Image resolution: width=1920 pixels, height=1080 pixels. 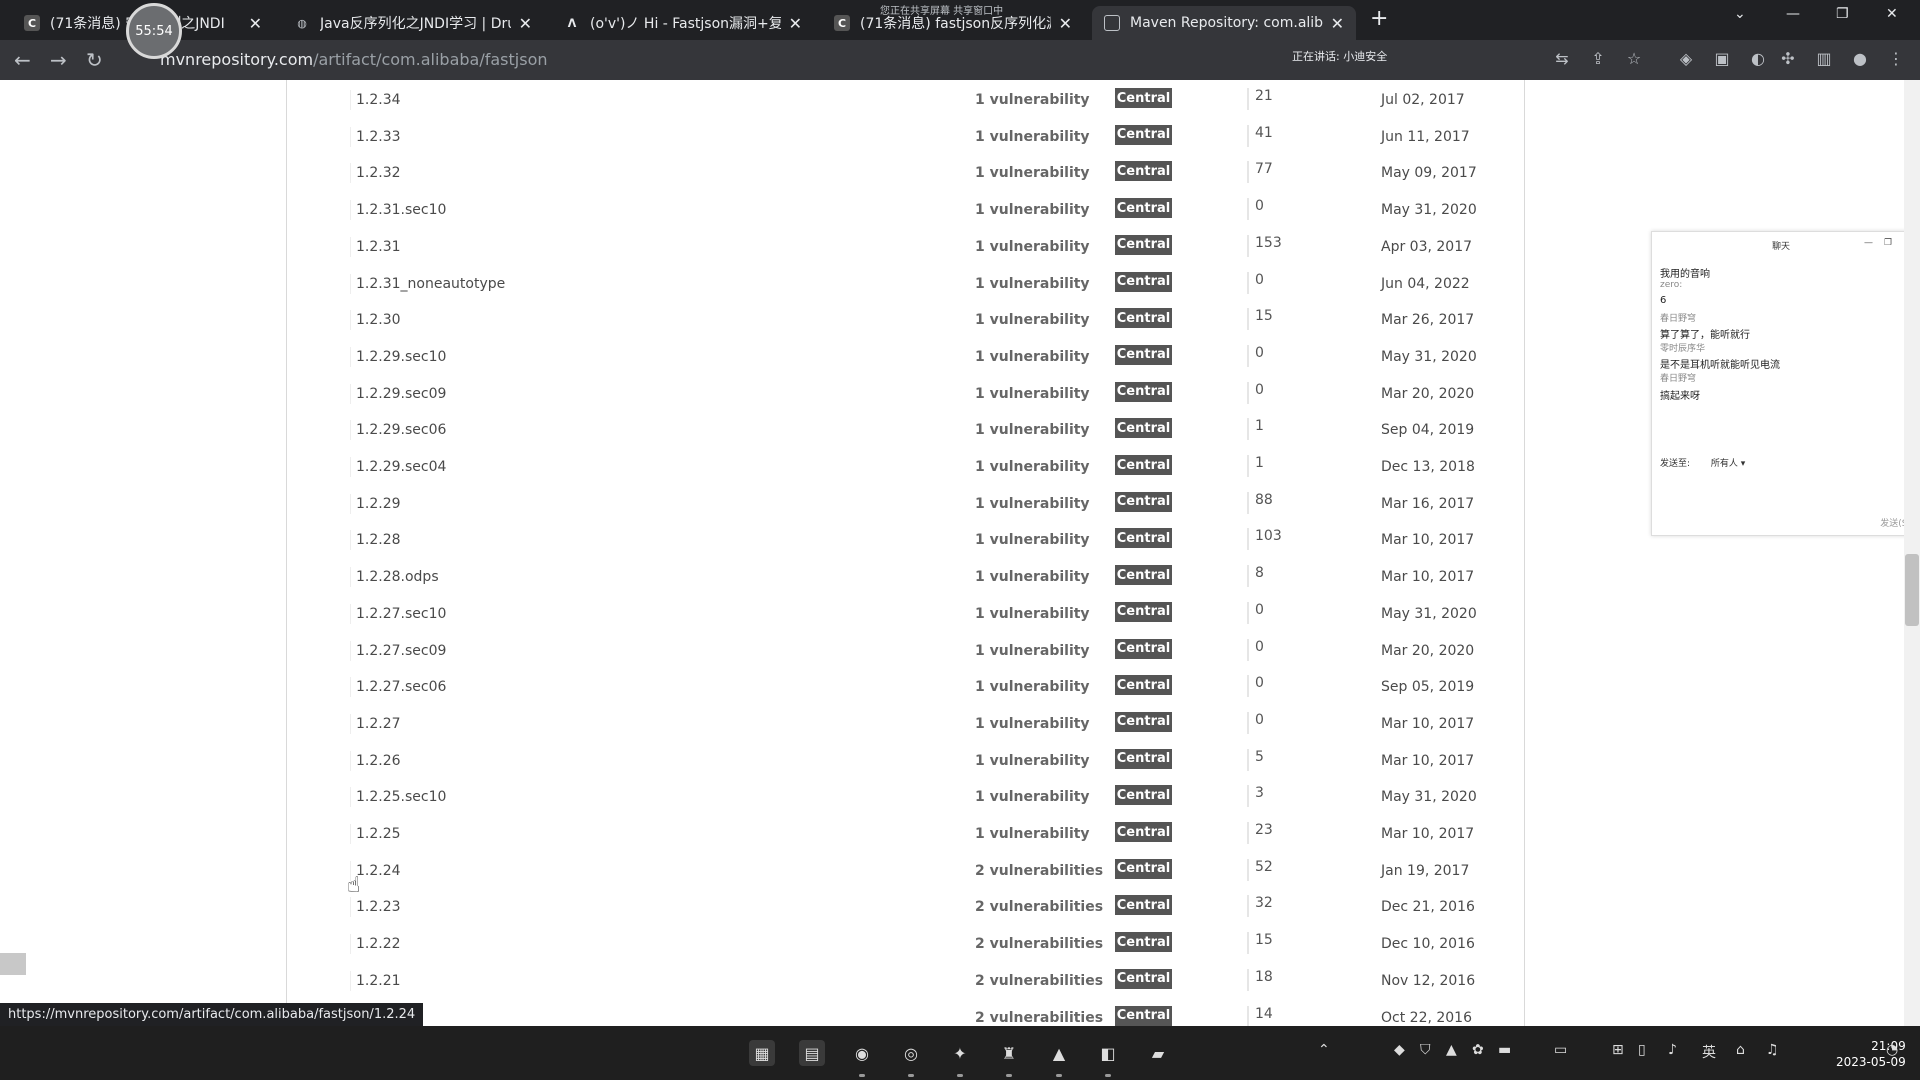 I want to click on version-link: 1.2.25.sec10, so click(x=401, y=797).